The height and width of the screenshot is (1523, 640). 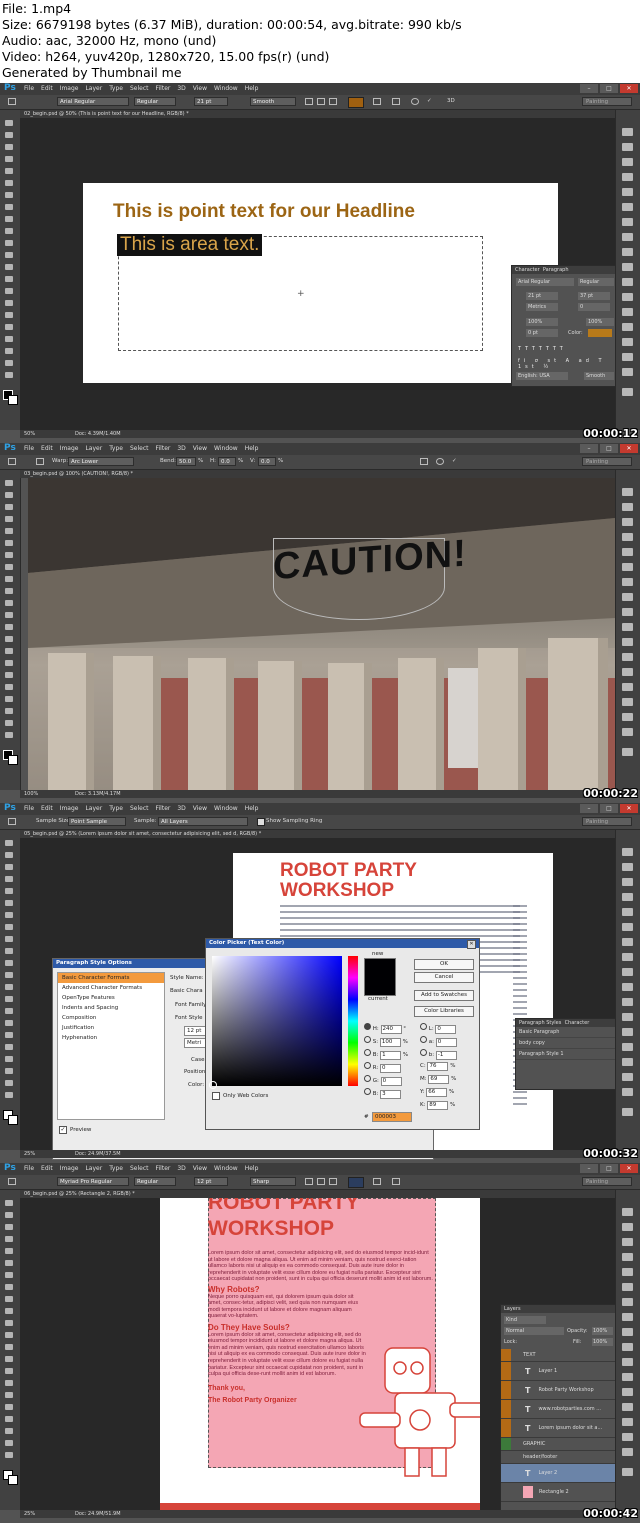 I want to click on align-center-icon, so click(x=321, y=1181).